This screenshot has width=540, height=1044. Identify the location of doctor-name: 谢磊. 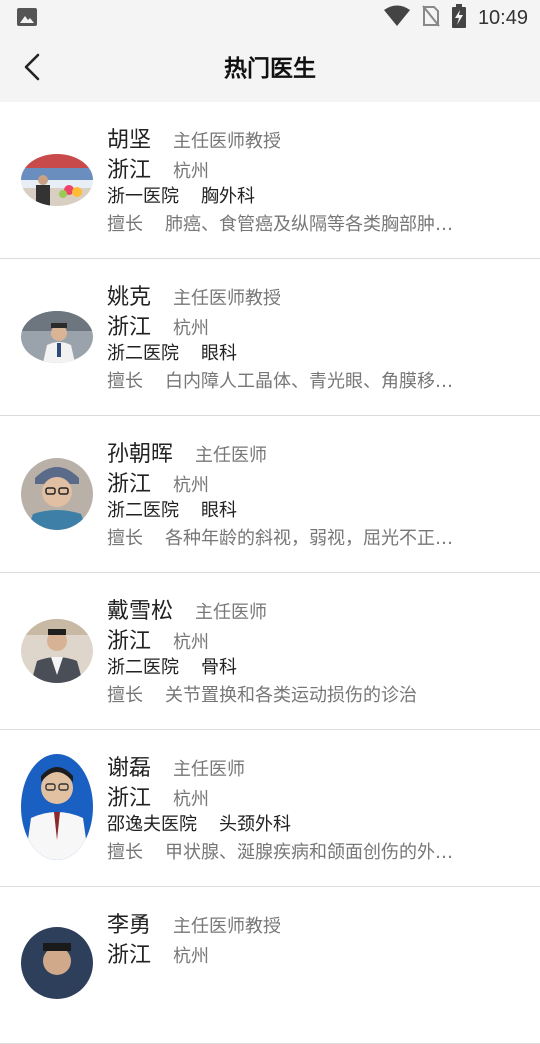
(129, 768).